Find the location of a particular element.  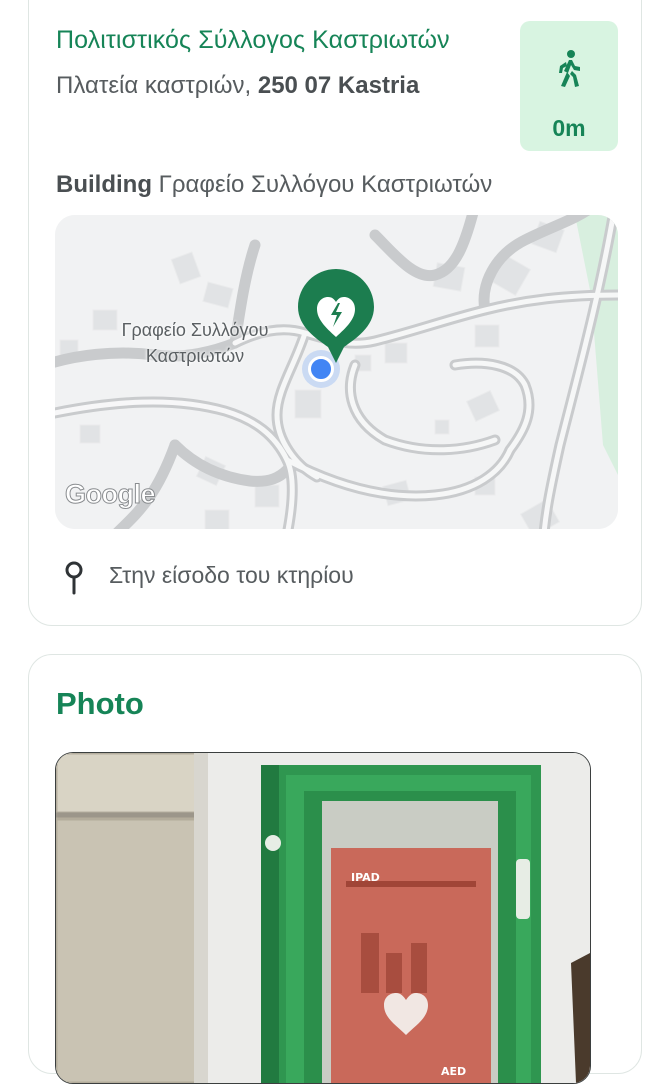

address-street: Πλατεία καστριών, is located at coordinates (154, 85).